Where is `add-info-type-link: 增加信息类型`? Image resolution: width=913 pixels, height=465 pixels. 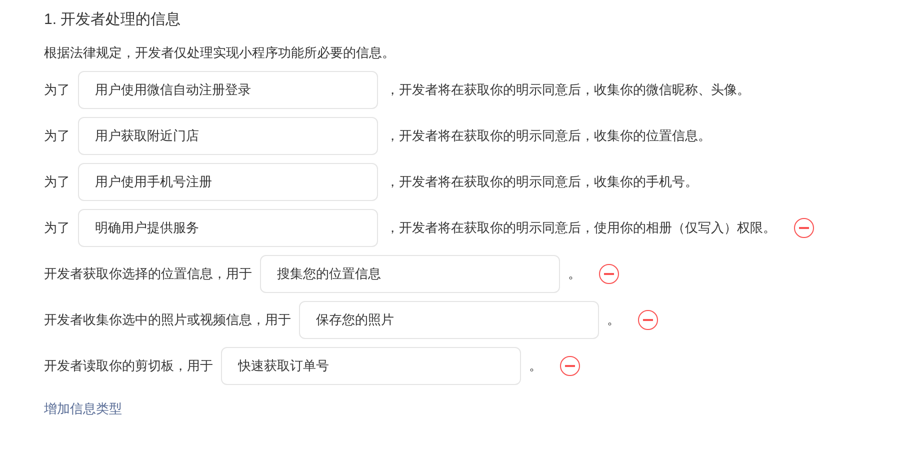 add-info-type-link: 增加信息类型 is located at coordinates (83, 408).